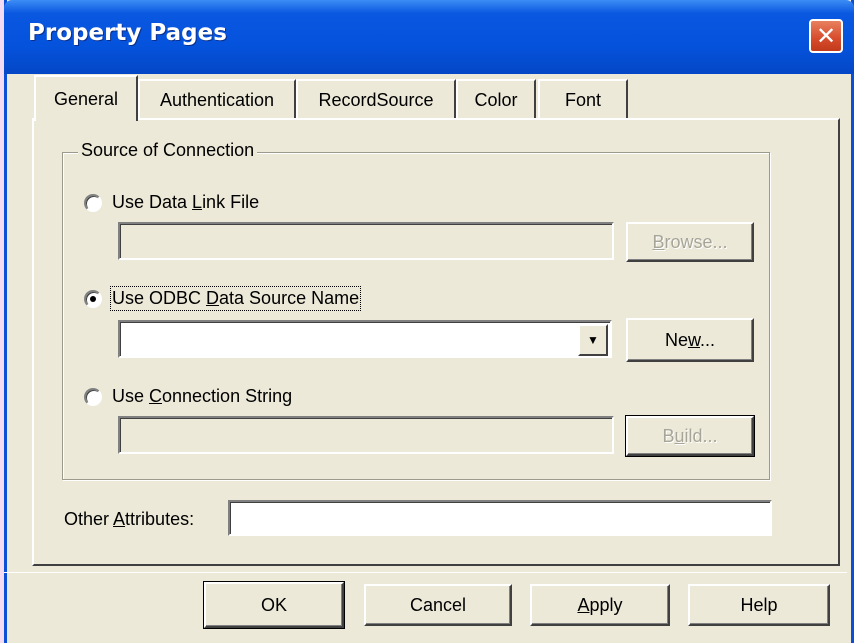  I want to click on odbc-dsn-radio, so click(93, 299).